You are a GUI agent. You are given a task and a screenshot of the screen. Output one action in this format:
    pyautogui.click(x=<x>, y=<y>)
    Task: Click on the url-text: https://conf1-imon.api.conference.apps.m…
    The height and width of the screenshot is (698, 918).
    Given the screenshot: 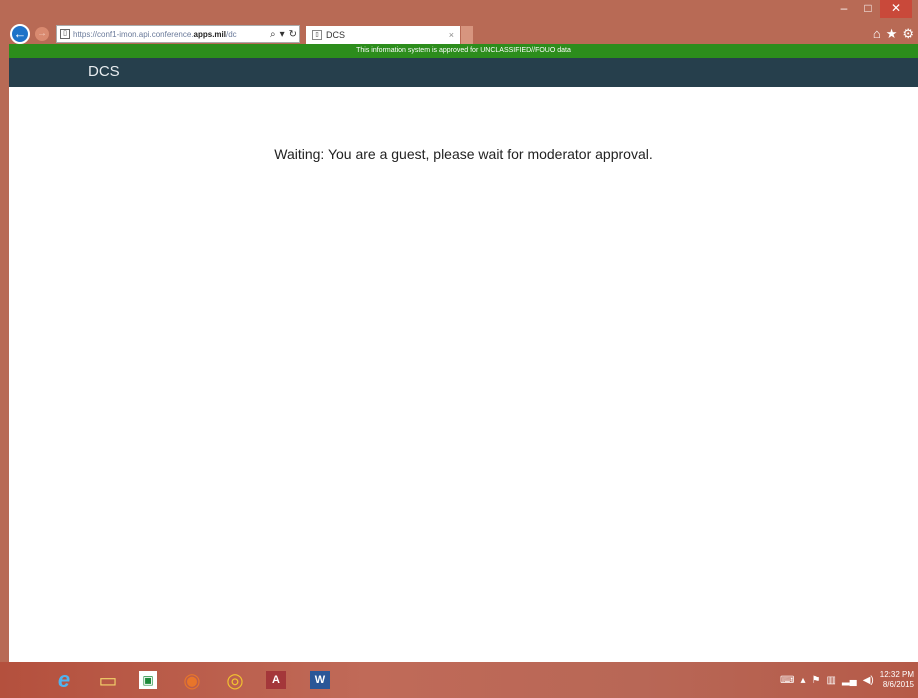 What is the action you would take?
    pyautogui.click(x=170, y=34)
    